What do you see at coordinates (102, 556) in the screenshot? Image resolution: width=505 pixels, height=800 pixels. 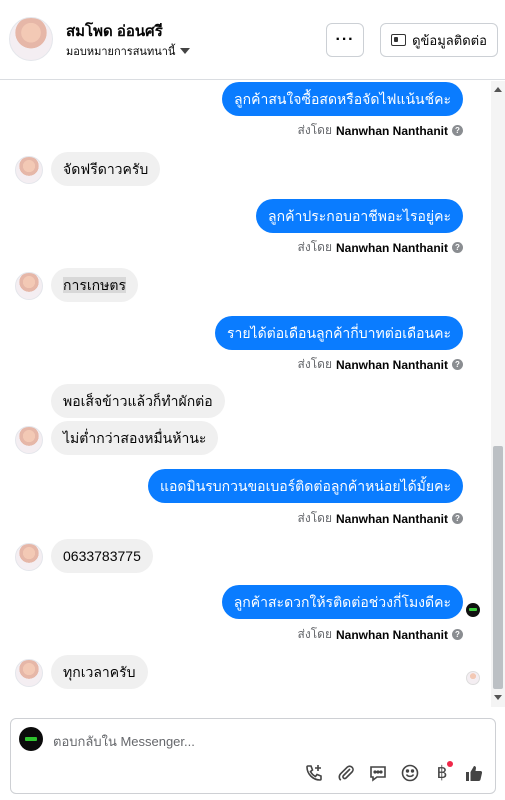 I see `message-bubble-incoming: 0633783775` at bounding box center [102, 556].